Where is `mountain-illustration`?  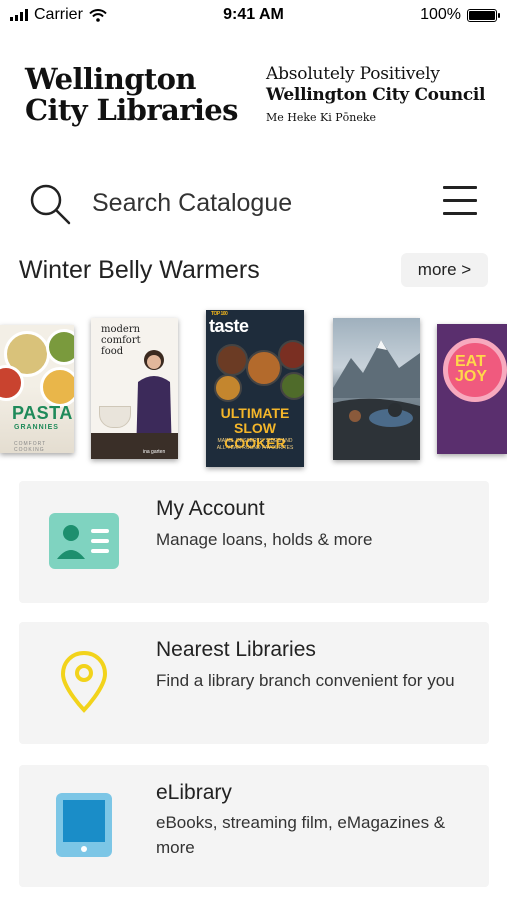
mountain-illustration is located at coordinates (376, 400).